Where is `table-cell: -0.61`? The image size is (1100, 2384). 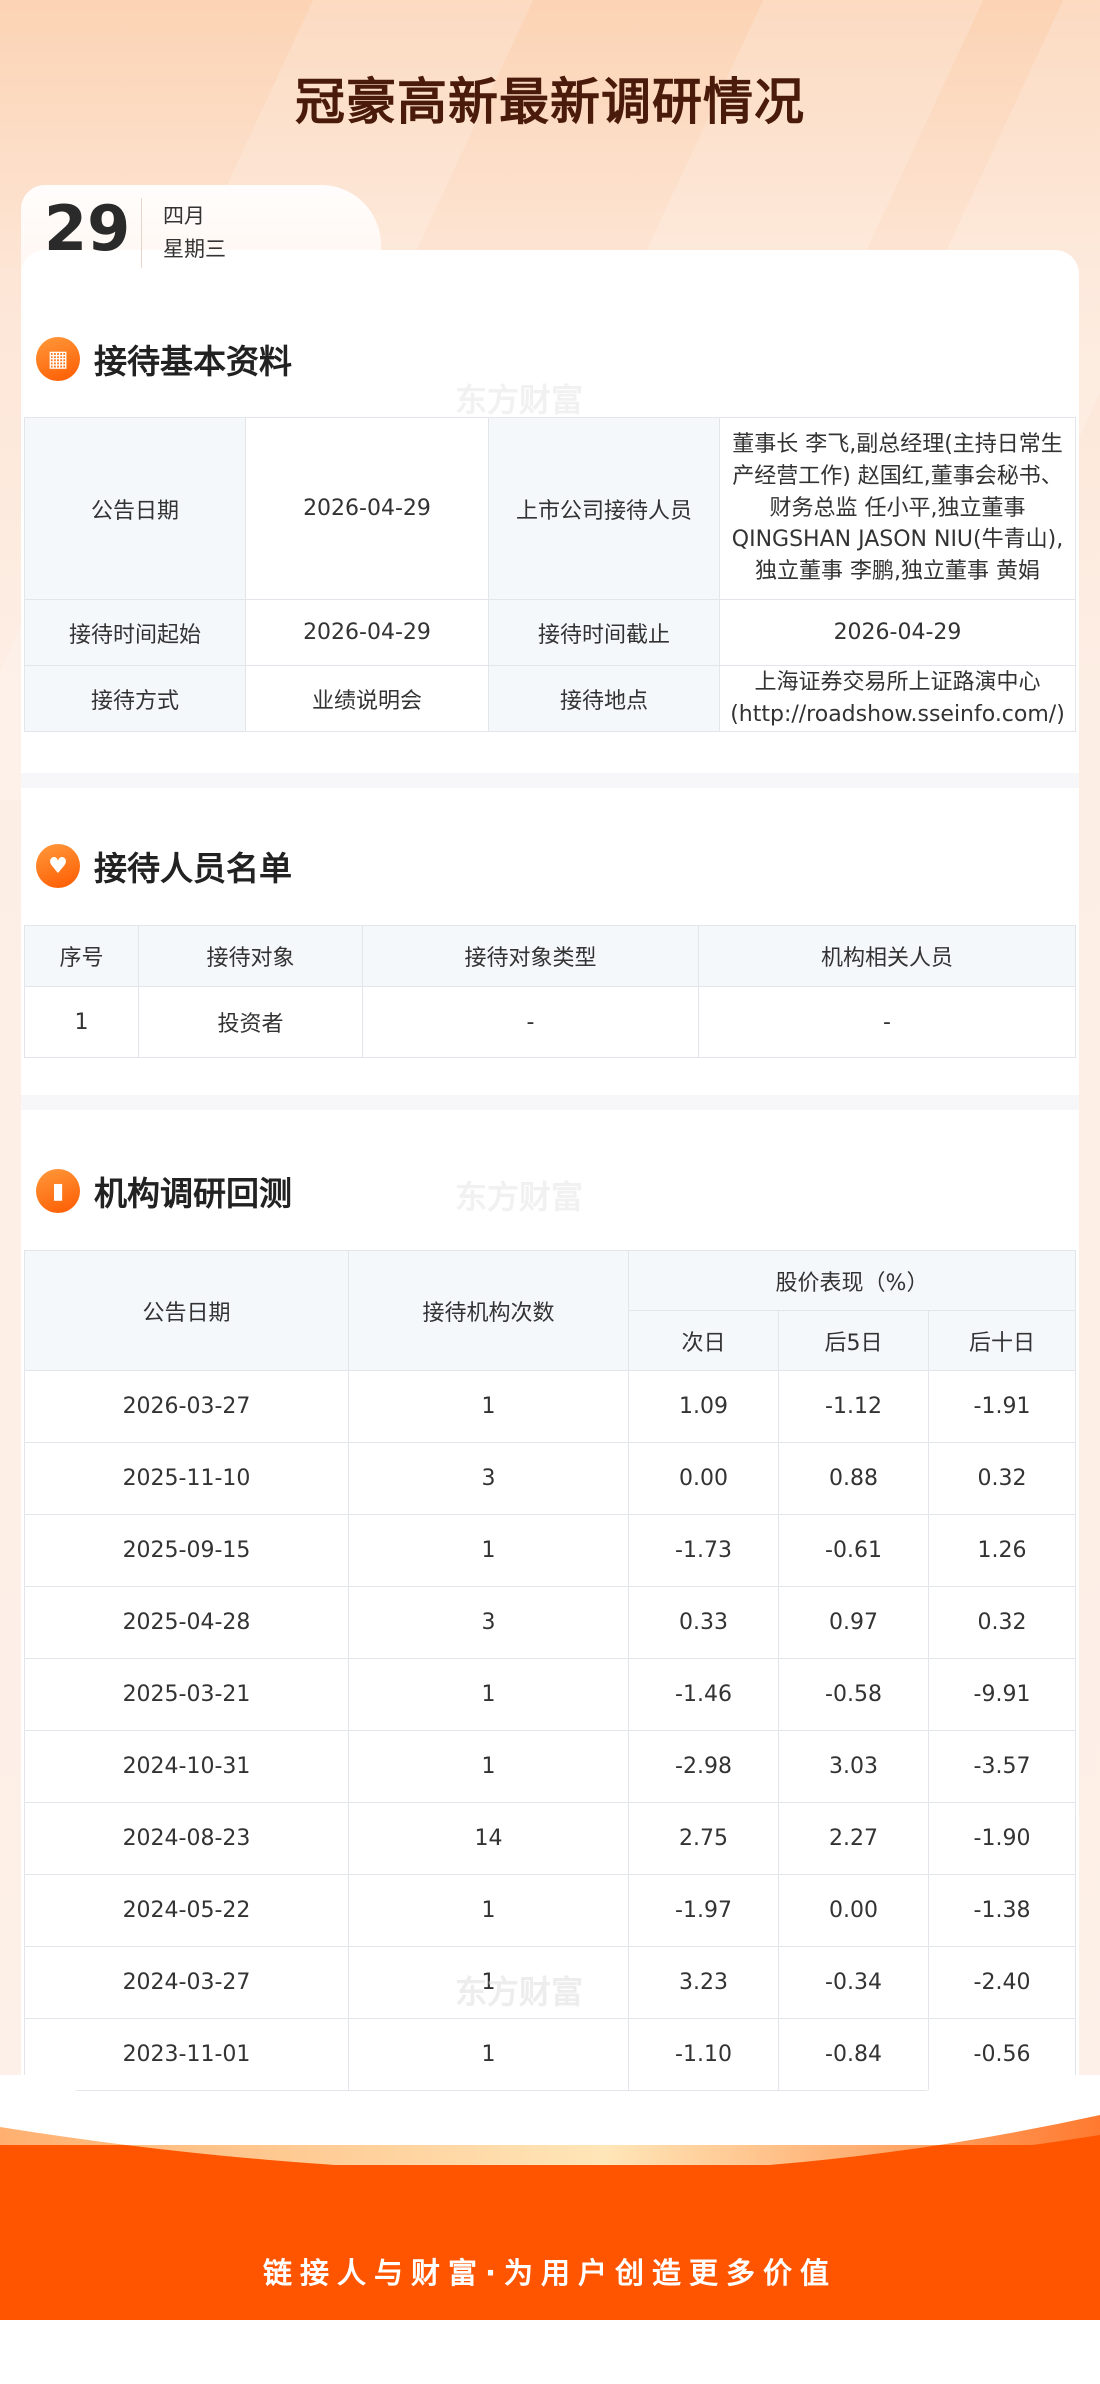
table-cell: -0.61 is located at coordinates (853, 1550).